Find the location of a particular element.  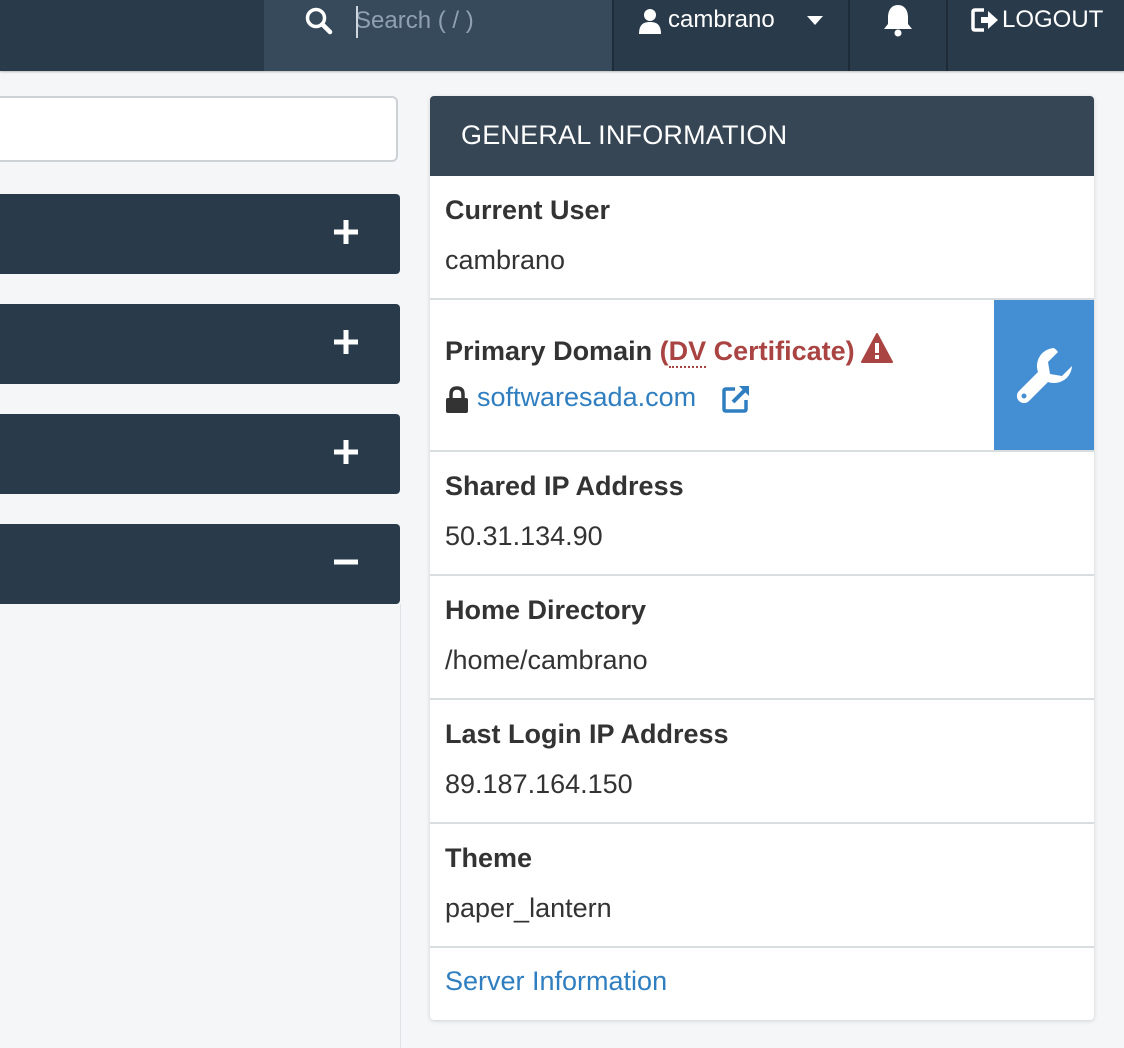

top-navbar: cambrano LOGOUT is located at coordinates (562, 35).